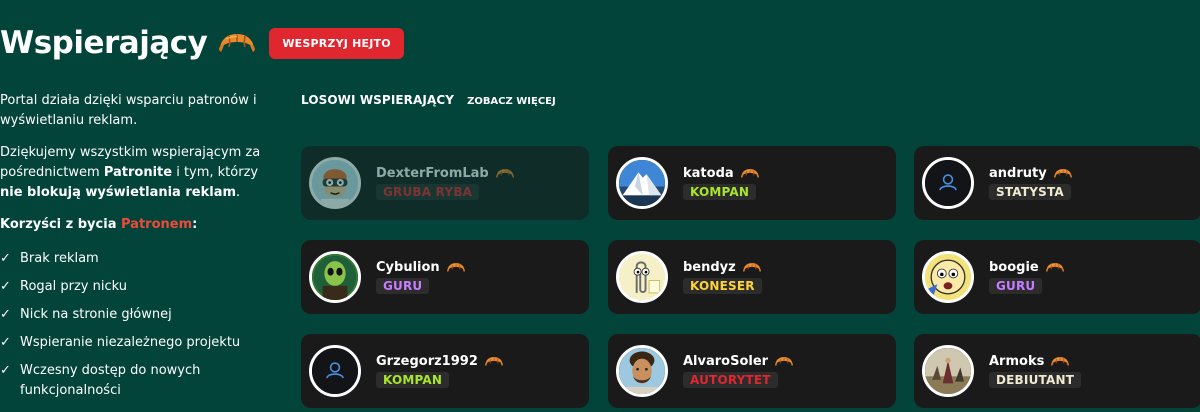  What do you see at coordinates (1057, 371) in the screenshot?
I see `supporter-card: Armoks DEBIUTANT` at bounding box center [1057, 371].